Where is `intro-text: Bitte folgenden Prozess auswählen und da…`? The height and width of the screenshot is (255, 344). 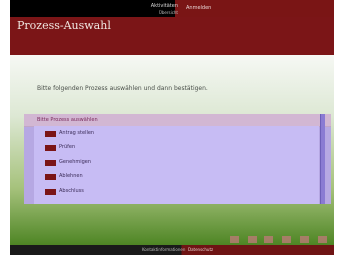 intro-text: Bitte folgenden Prozess auswählen und da… is located at coordinates (122, 88).